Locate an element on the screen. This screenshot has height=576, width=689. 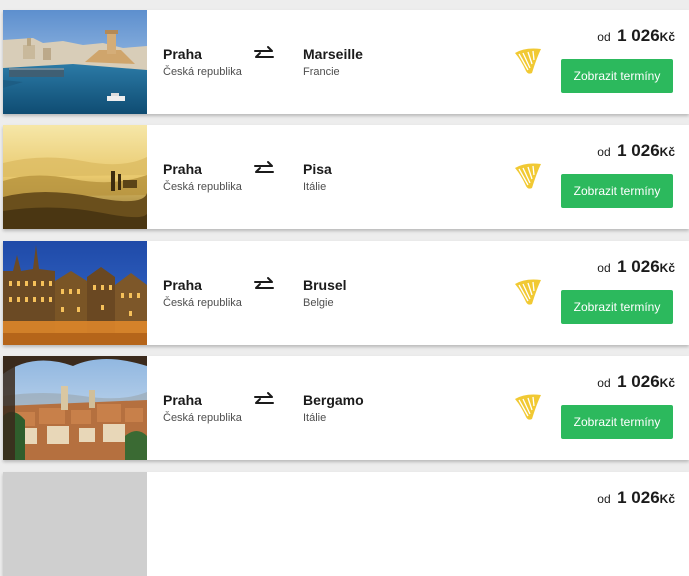
destination-photo-placeholder is located at coordinates (75, 524).